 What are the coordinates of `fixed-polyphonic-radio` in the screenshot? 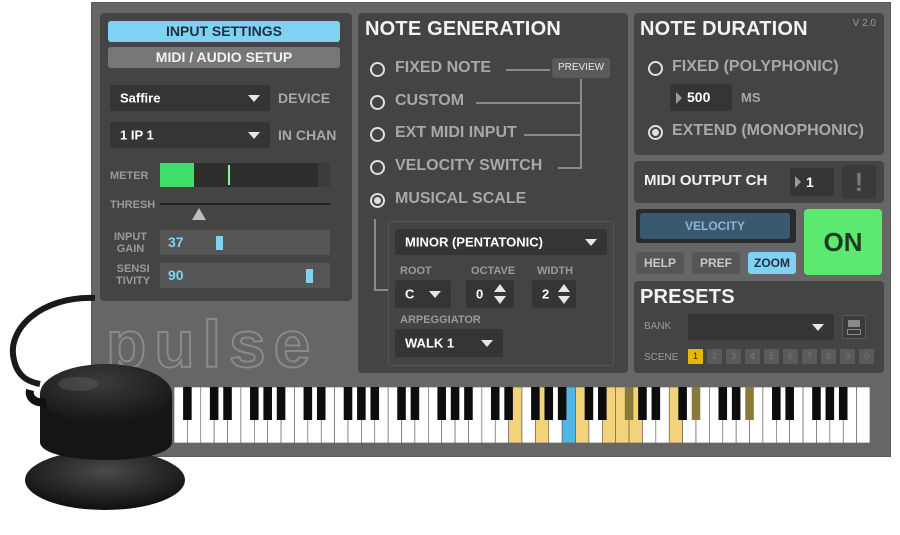 It's located at (655, 68).